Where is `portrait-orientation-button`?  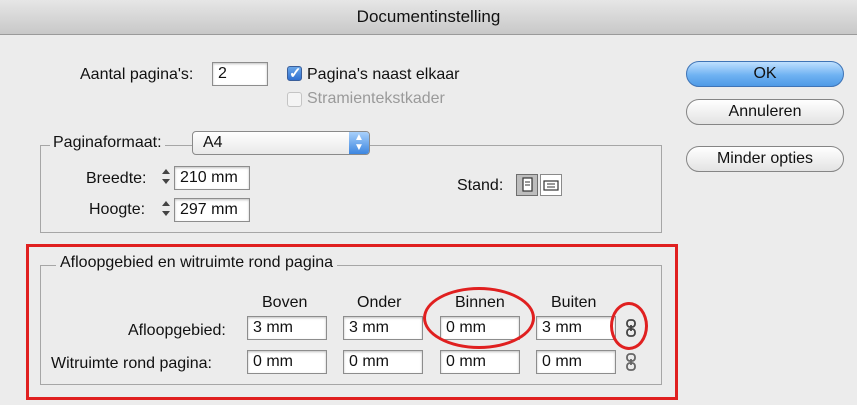 portrait-orientation-button is located at coordinates (527, 185).